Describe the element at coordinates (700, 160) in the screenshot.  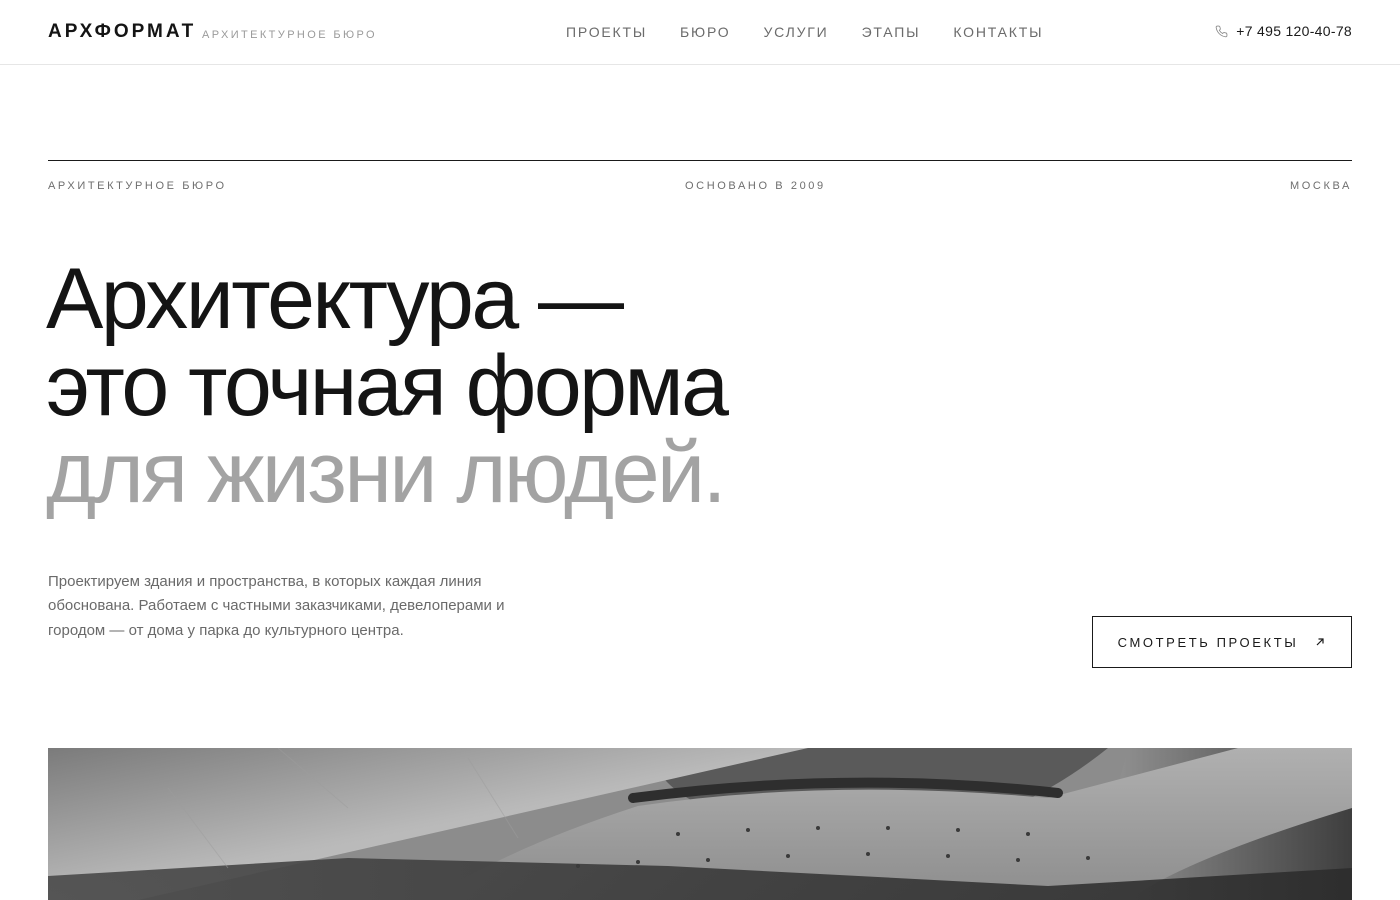
I see `divider-line` at that location.